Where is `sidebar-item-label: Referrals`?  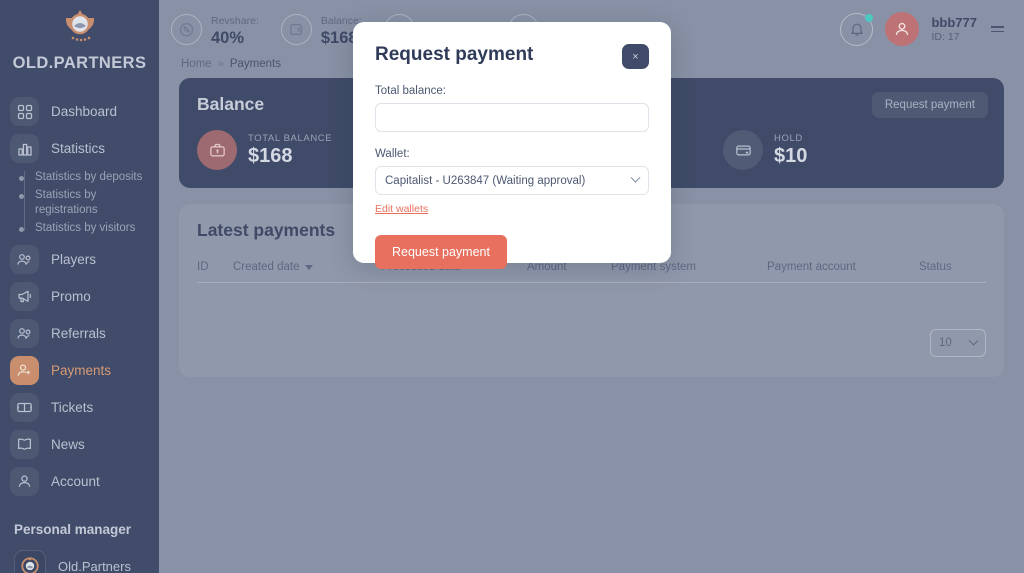 sidebar-item-label: Referrals is located at coordinates (78, 334).